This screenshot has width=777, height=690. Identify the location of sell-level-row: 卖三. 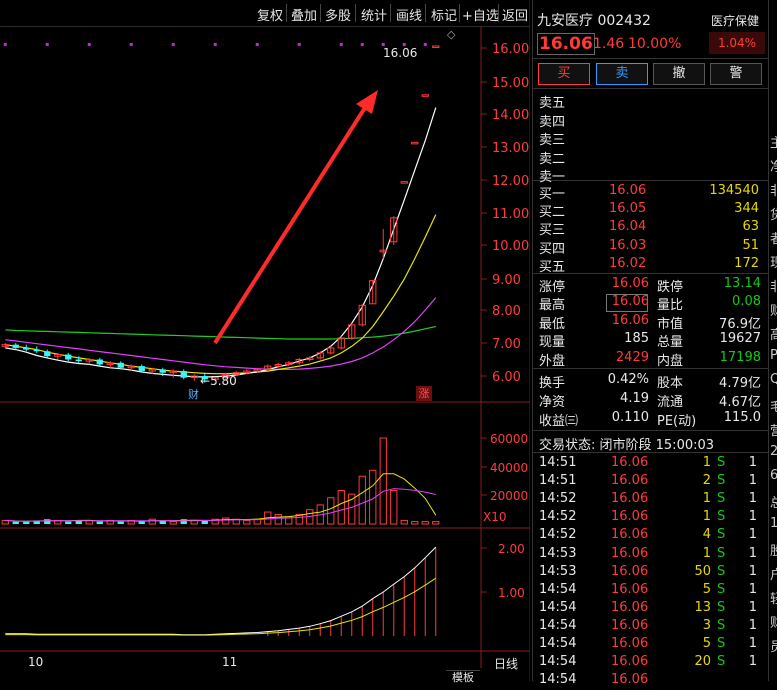
(552, 140).